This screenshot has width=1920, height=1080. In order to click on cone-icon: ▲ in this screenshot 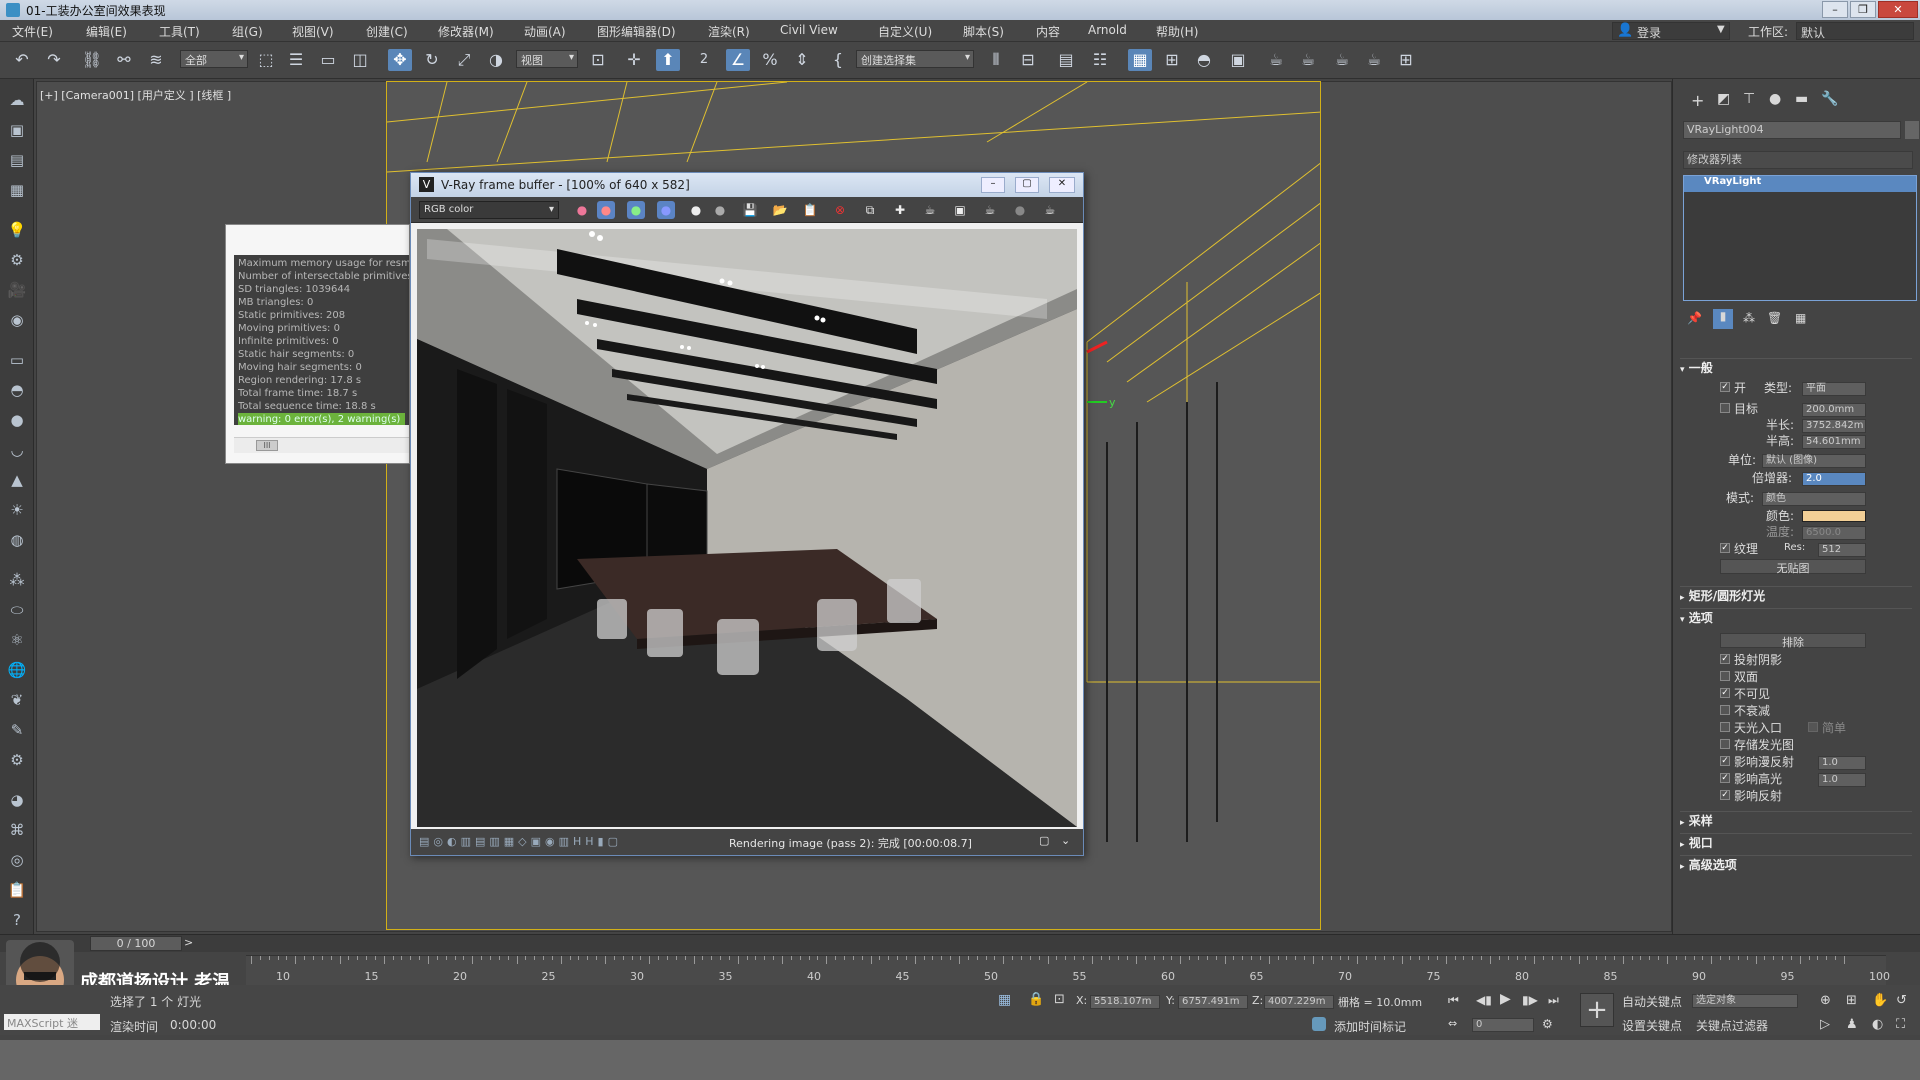, I will do `click(17, 480)`.